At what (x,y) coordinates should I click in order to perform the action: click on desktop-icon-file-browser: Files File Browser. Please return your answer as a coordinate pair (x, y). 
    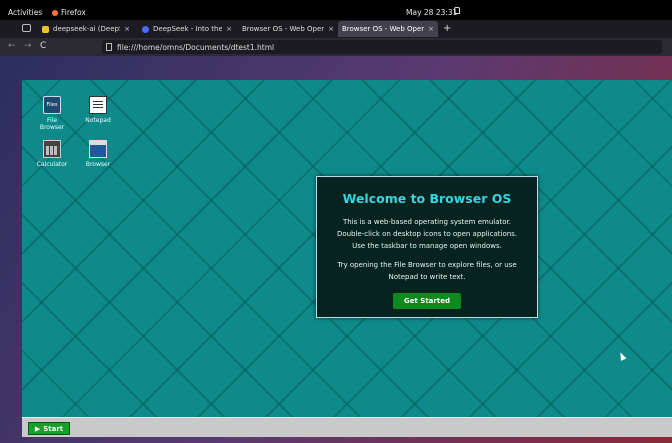
    Looking at the image, I should click on (52, 113).